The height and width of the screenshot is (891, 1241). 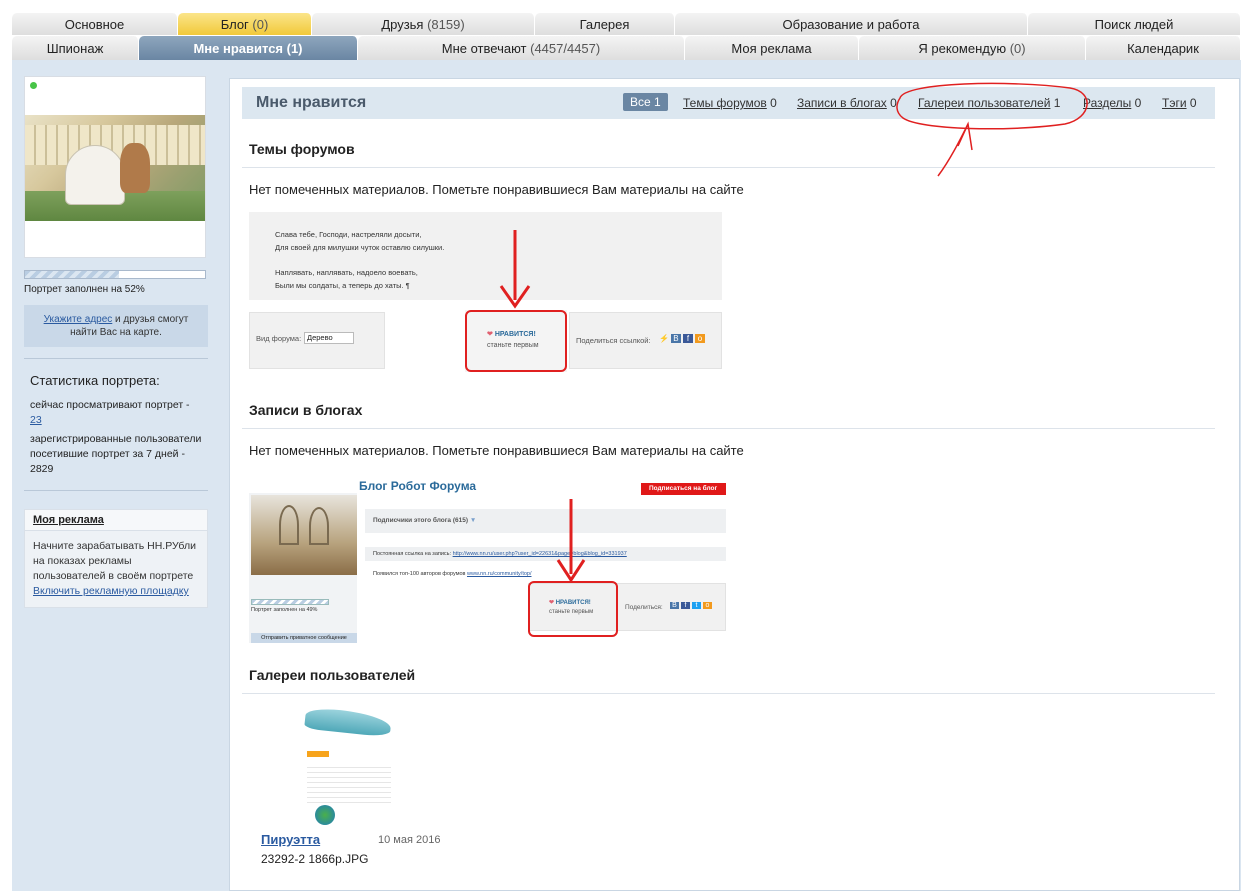 What do you see at coordinates (349, 767) in the screenshot?
I see `gallery-thumbnail` at bounding box center [349, 767].